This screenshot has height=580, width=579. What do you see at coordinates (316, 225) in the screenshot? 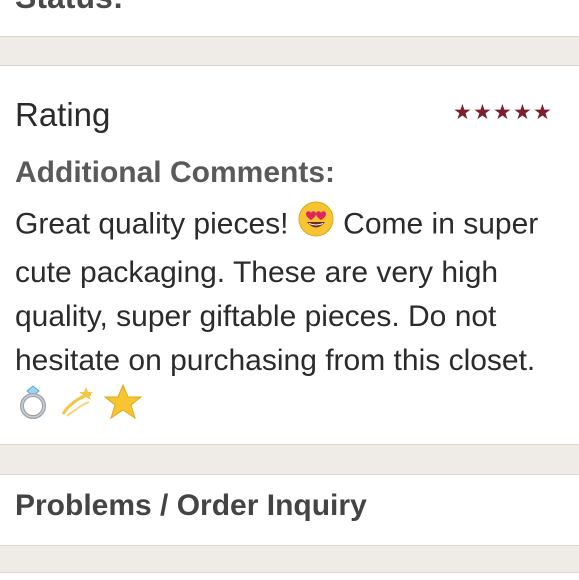
I see `heart-eyes-icon` at bounding box center [316, 225].